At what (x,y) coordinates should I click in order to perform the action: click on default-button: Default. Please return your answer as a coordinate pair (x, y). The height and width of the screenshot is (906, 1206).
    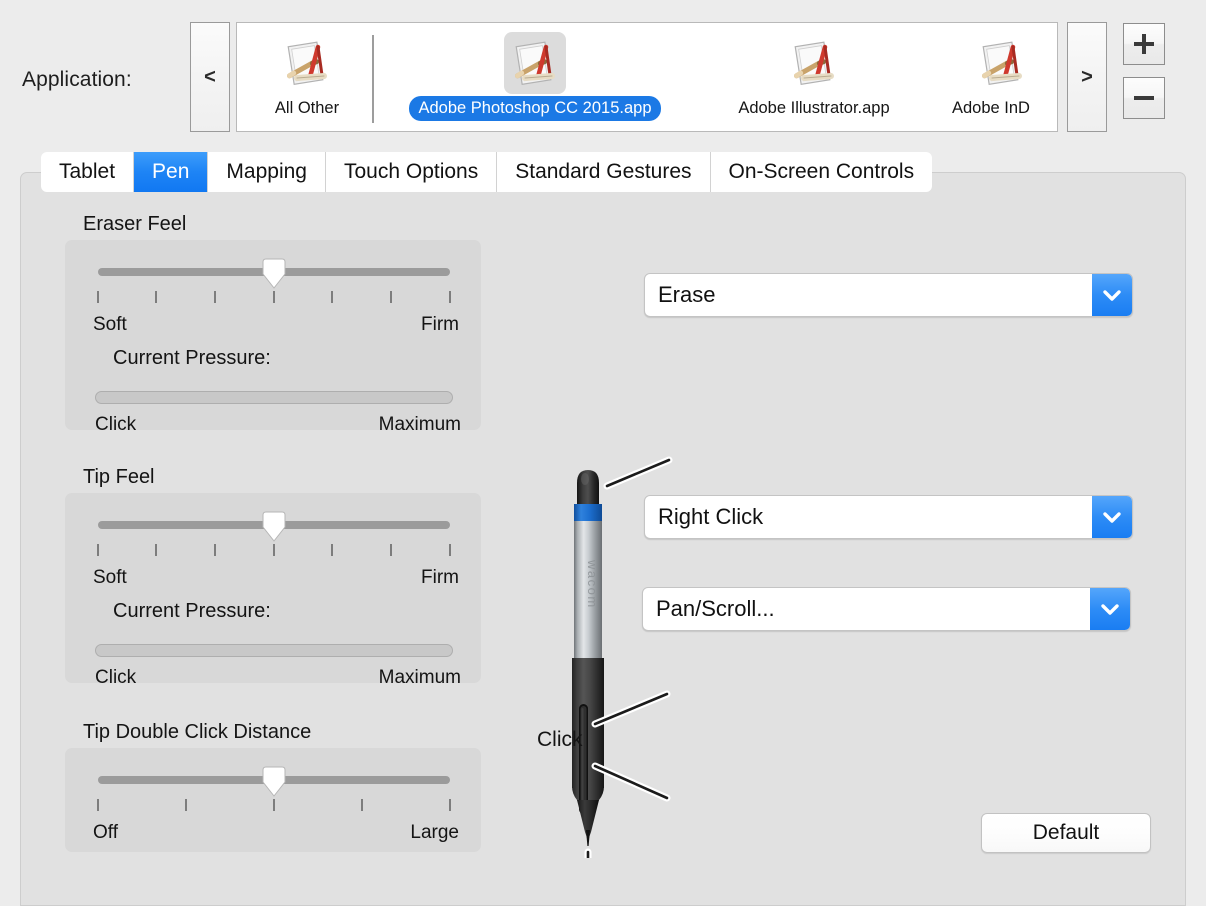
    Looking at the image, I should click on (1066, 833).